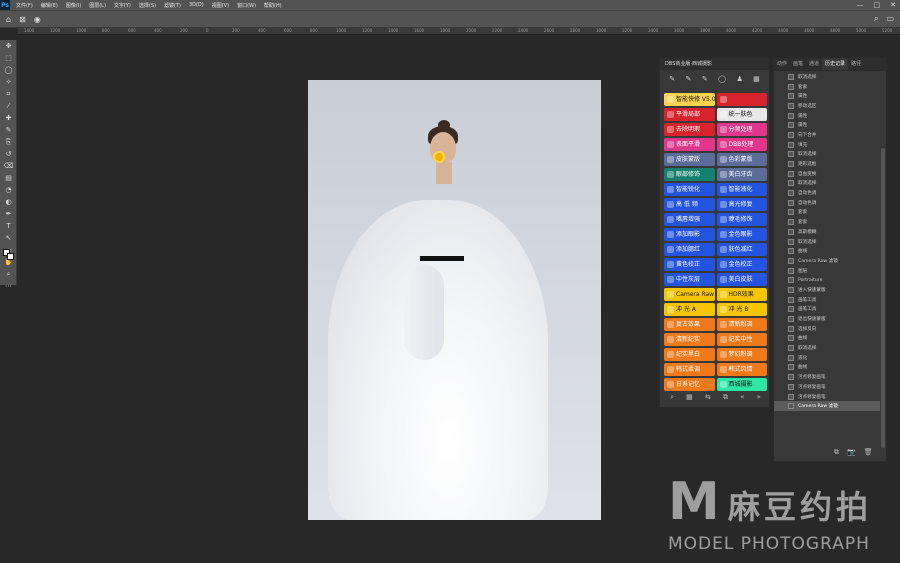 The width and height of the screenshot is (900, 563). What do you see at coordinates (741, 279) in the screenshot?
I see `dbs-action-button: 美白皮肤` at bounding box center [741, 279].